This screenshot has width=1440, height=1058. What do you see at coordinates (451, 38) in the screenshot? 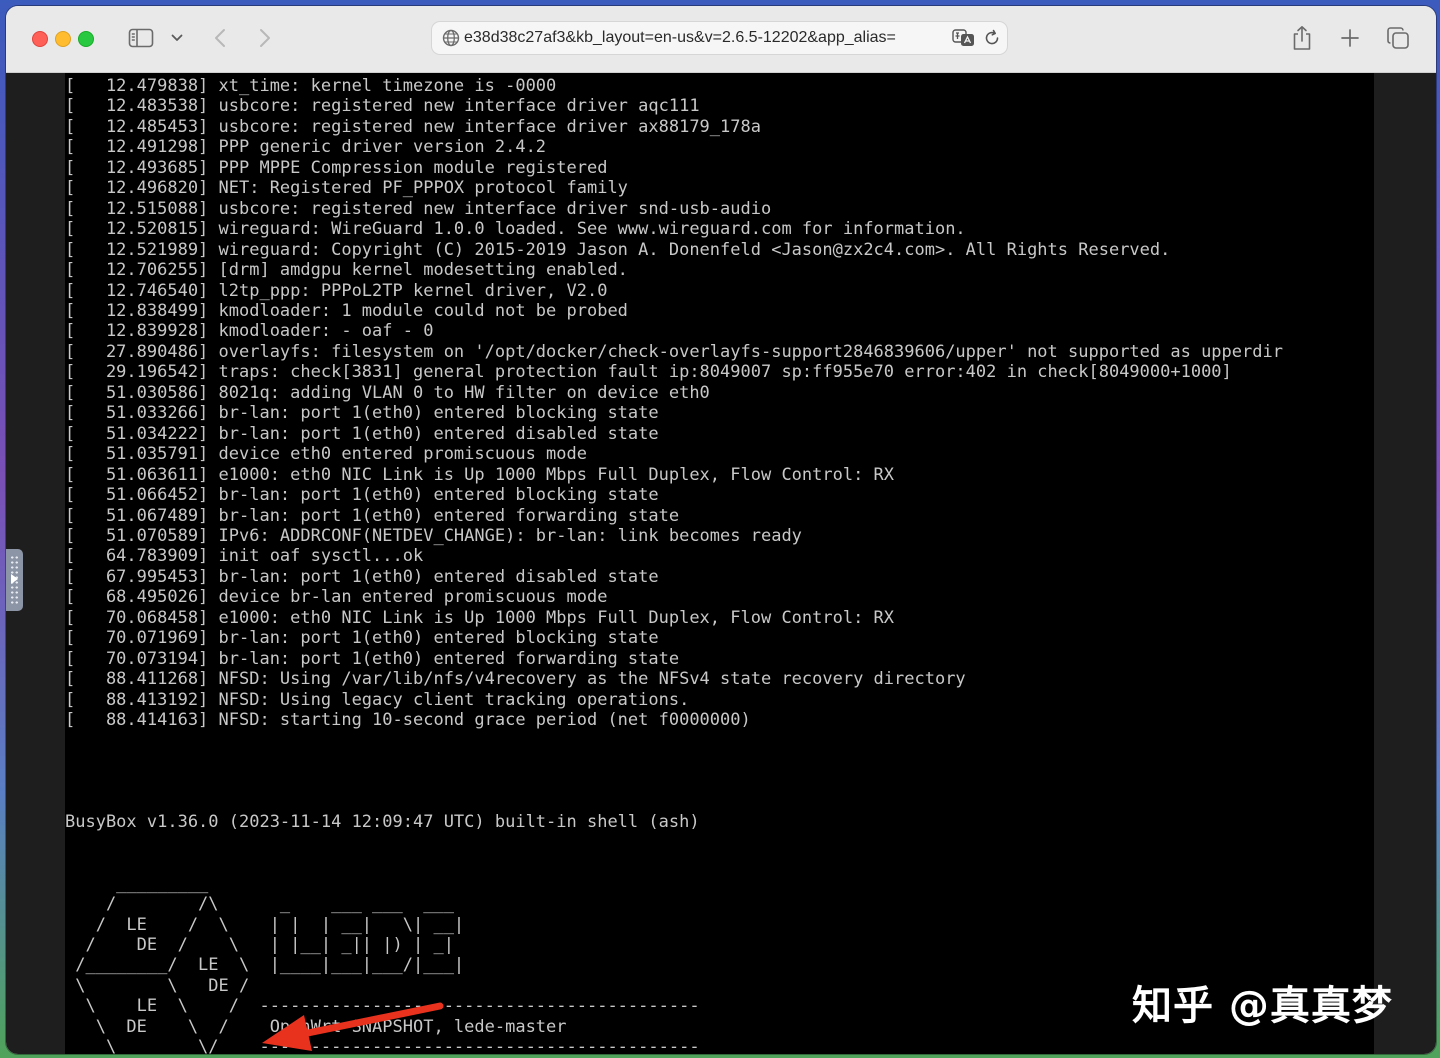
I see `globe-icon` at bounding box center [451, 38].